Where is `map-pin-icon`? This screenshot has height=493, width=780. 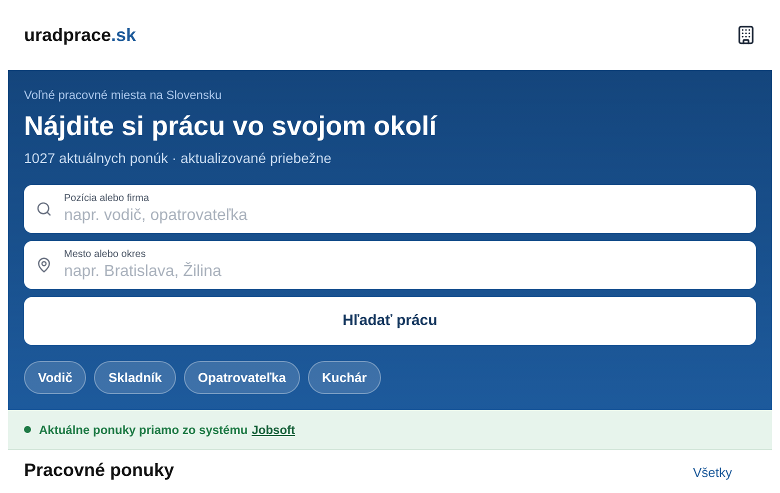 map-pin-icon is located at coordinates (44, 265).